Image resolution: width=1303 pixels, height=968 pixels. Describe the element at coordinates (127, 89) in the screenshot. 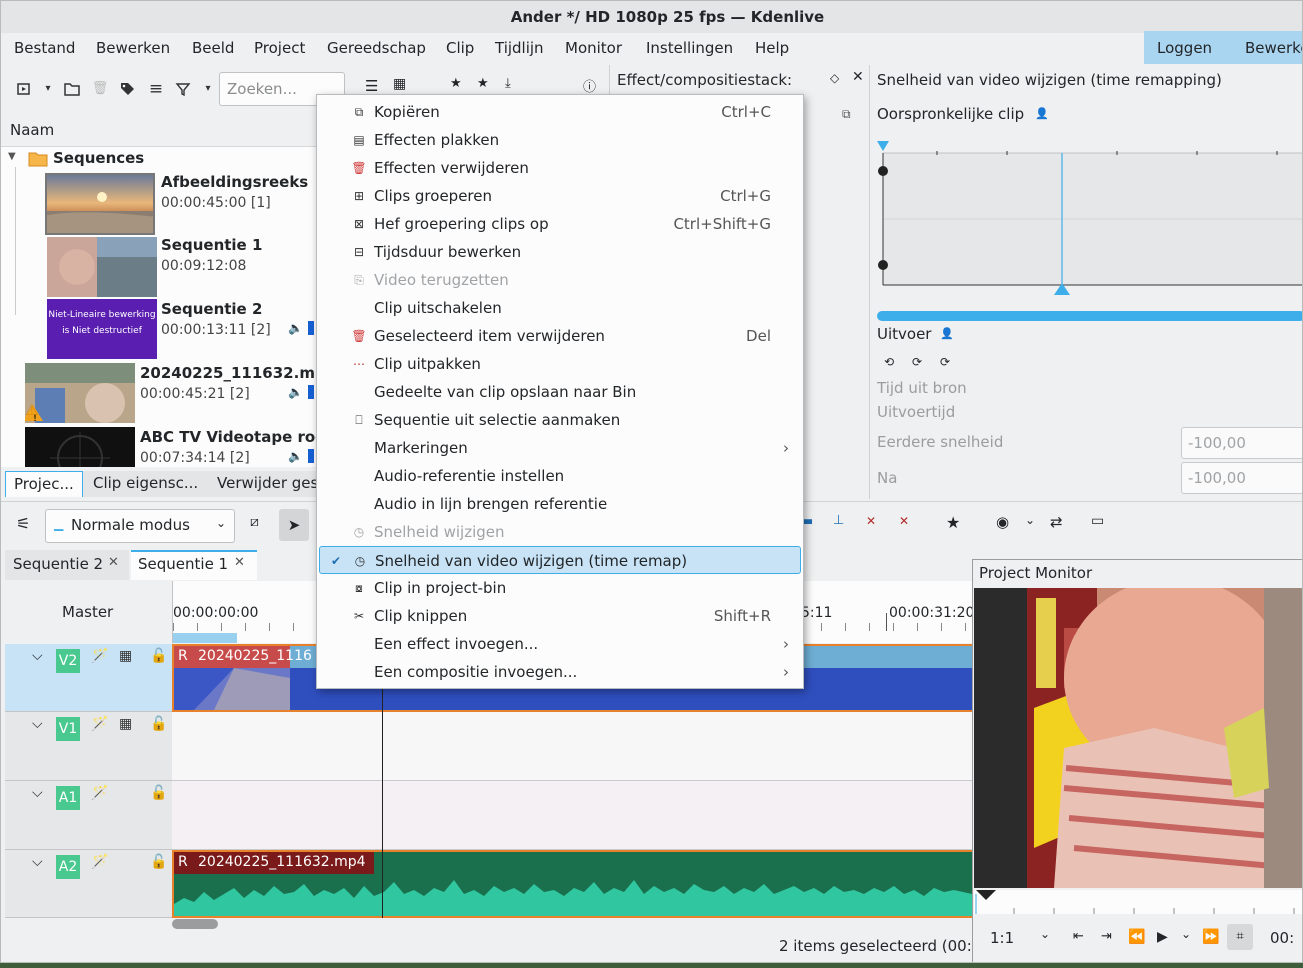

I see `tag-icon` at that location.